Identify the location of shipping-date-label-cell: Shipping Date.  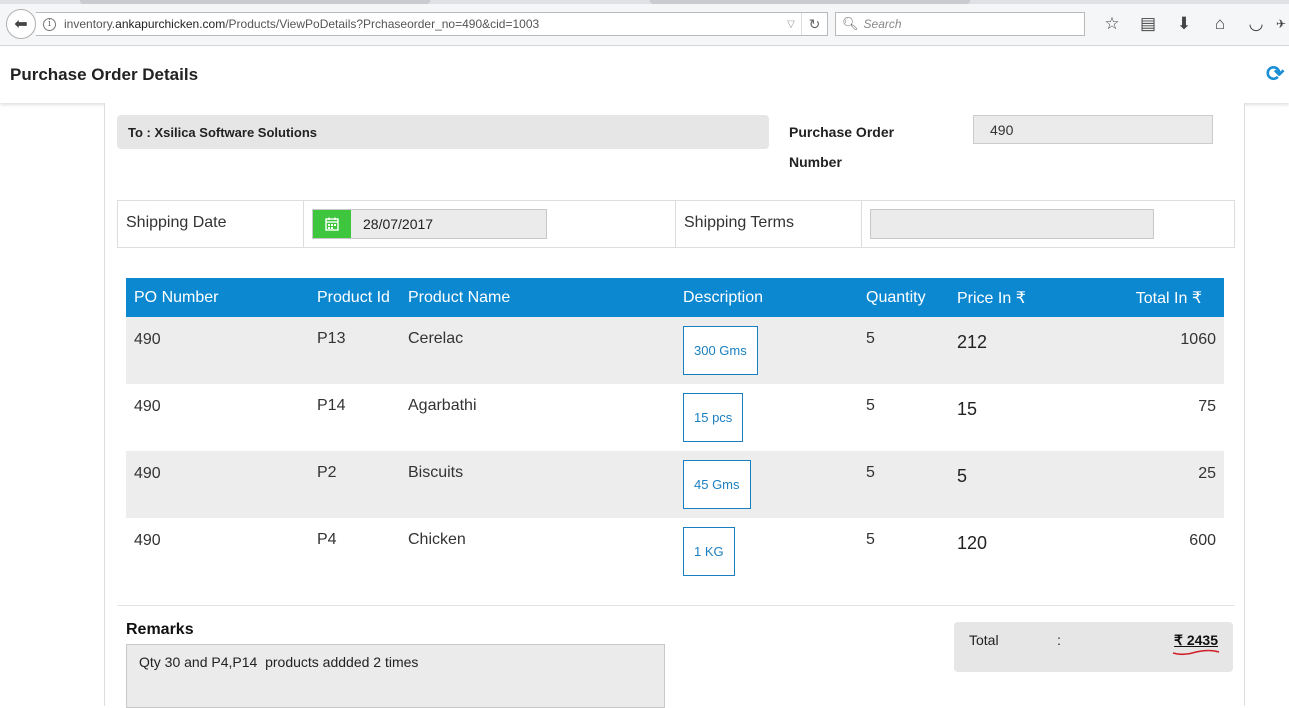
(211, 224).